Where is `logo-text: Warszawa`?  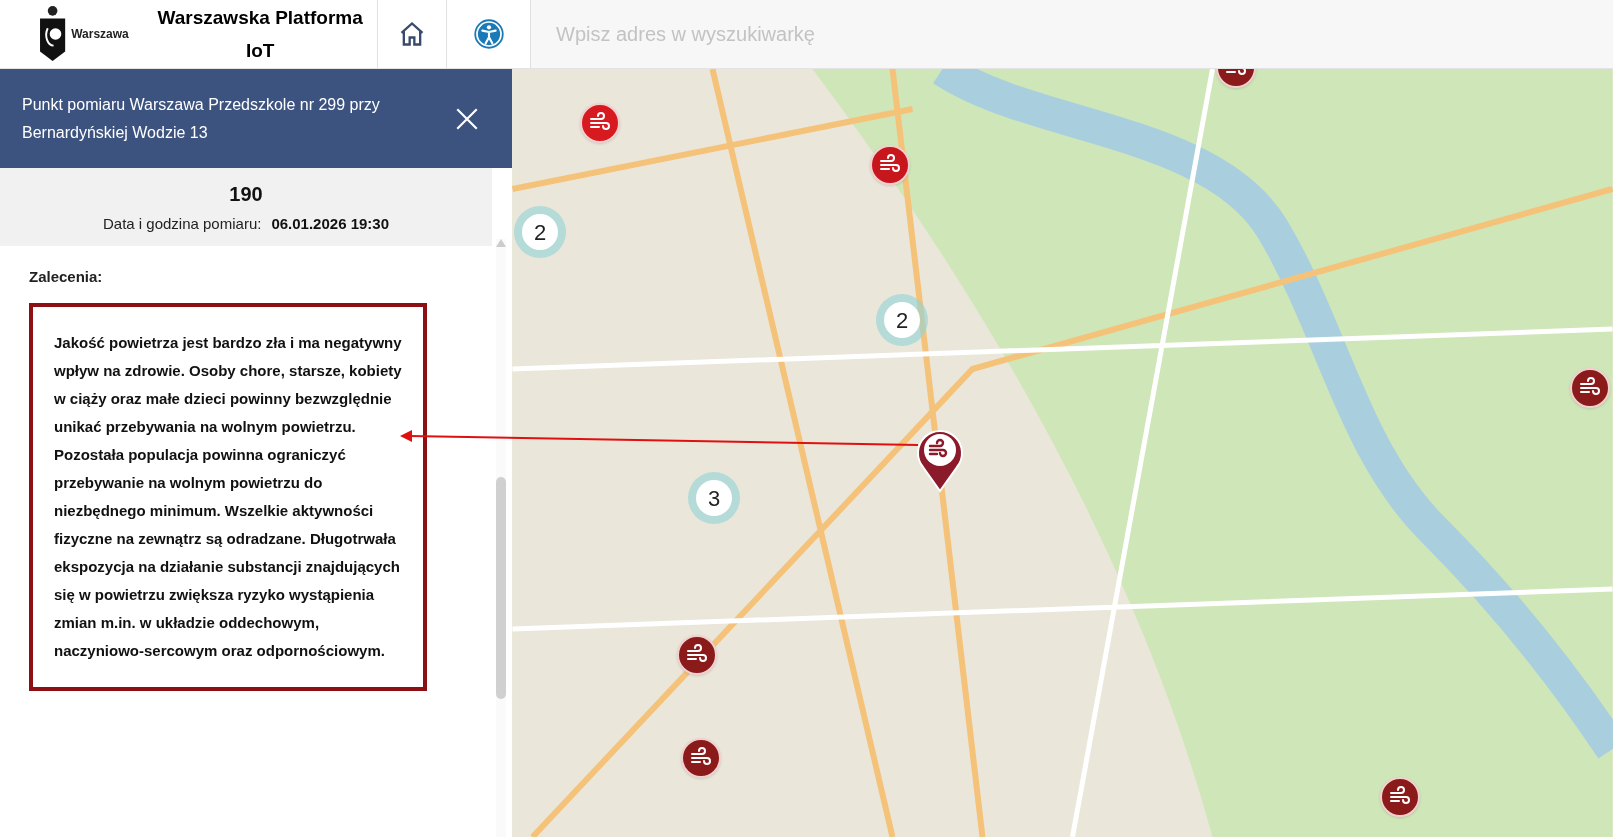
logo-text: Warszawa is located at coordinates (100, 34).